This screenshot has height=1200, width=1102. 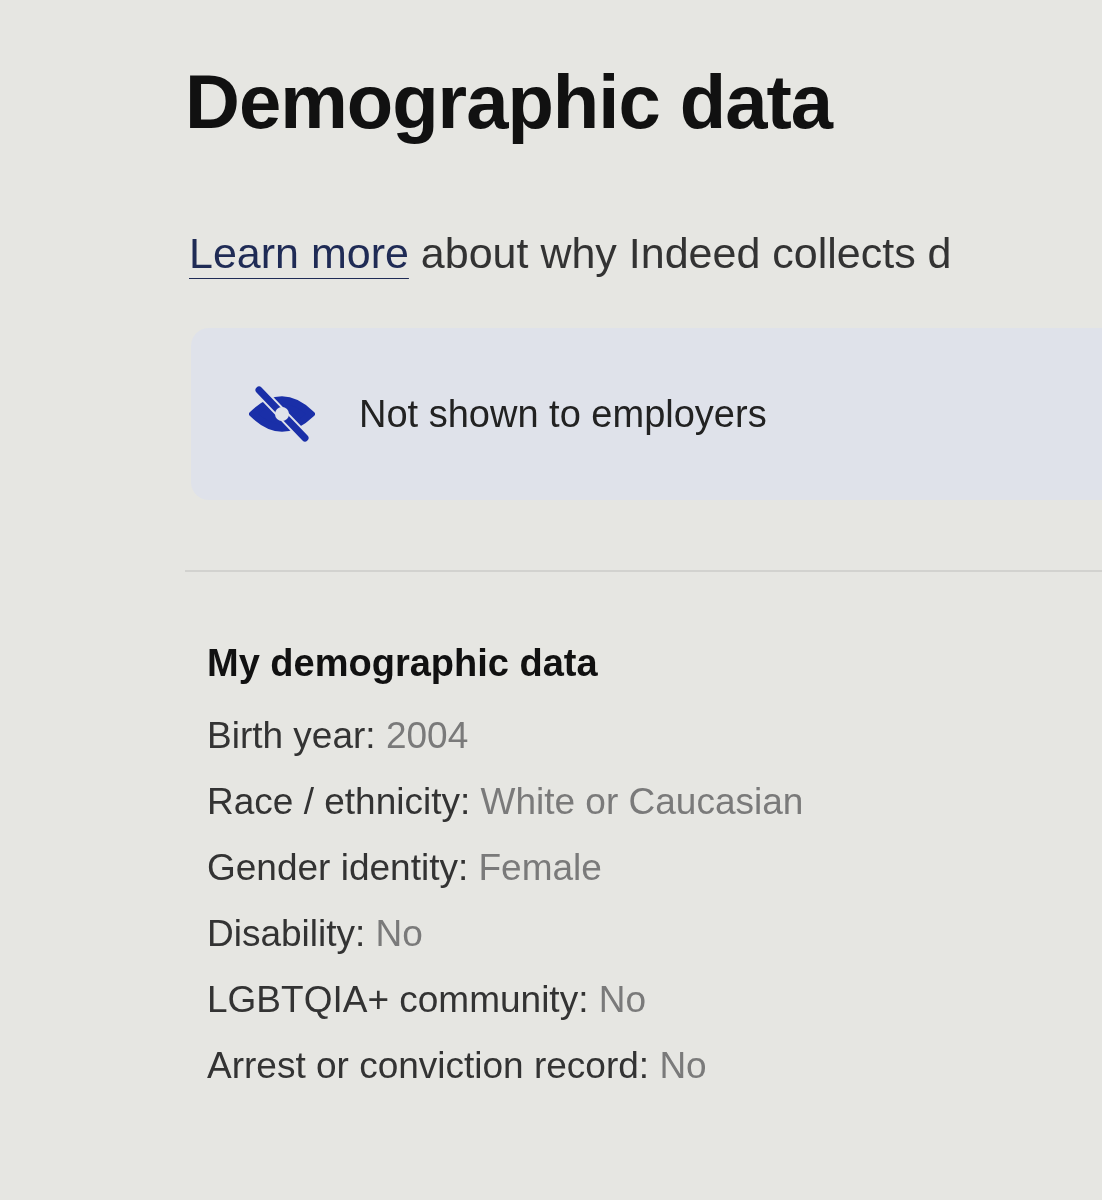 What do you see at coordinates (282, 414) in the screenshot?
I see `eye-slash-icon` at bounding box center [282, 414].